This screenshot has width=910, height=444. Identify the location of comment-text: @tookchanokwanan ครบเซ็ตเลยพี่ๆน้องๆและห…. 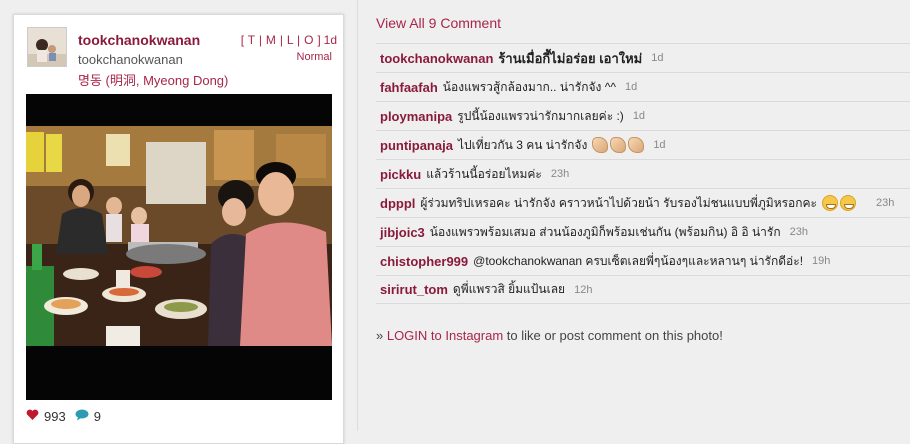
(638, 260).